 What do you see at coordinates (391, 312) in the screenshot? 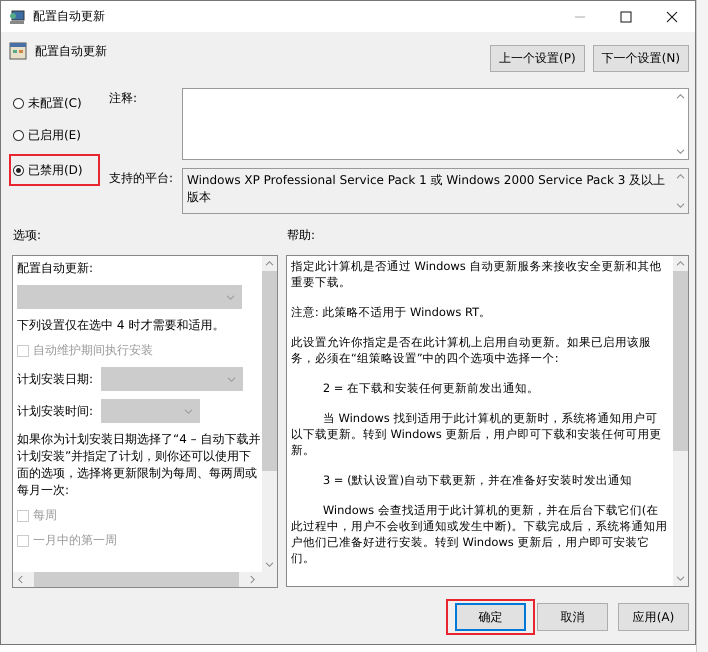
I see `help-paragraph: 注意: 此策略不适用于 Windows RT。` at bounding box center [391, 312].